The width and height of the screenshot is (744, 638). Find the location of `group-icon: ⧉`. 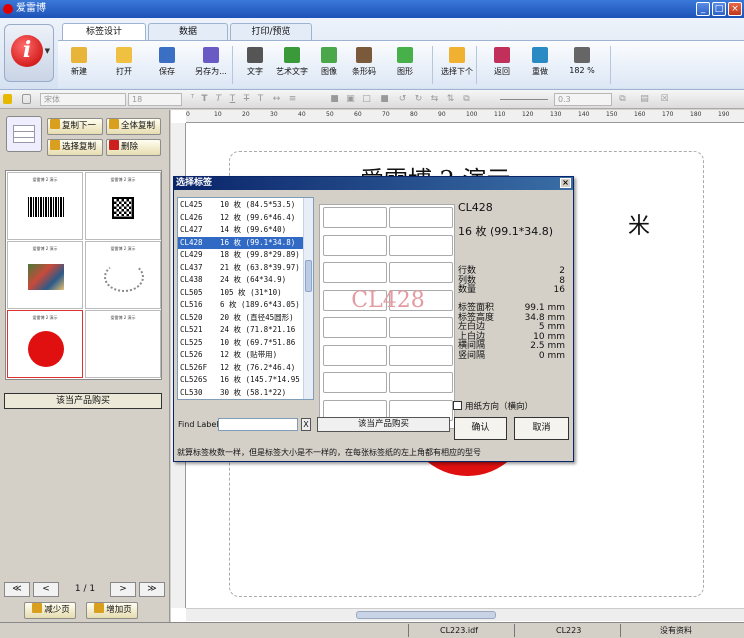

group-icon: ⧉ is located at coordinates (466, 99).